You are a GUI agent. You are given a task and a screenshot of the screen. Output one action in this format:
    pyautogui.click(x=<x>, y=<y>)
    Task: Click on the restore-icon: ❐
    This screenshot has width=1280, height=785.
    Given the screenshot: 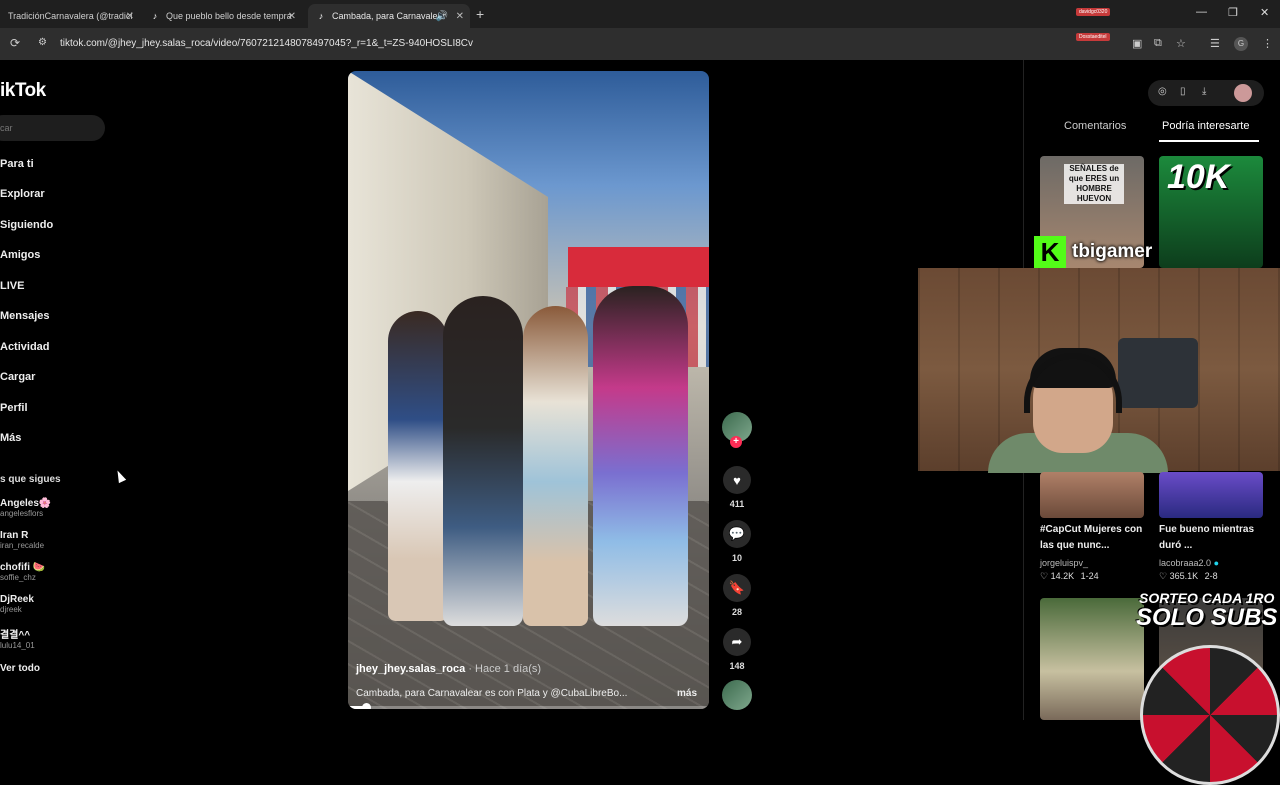 What is the action you would take?
    pyautogui.click(x=1233, y=12)
    